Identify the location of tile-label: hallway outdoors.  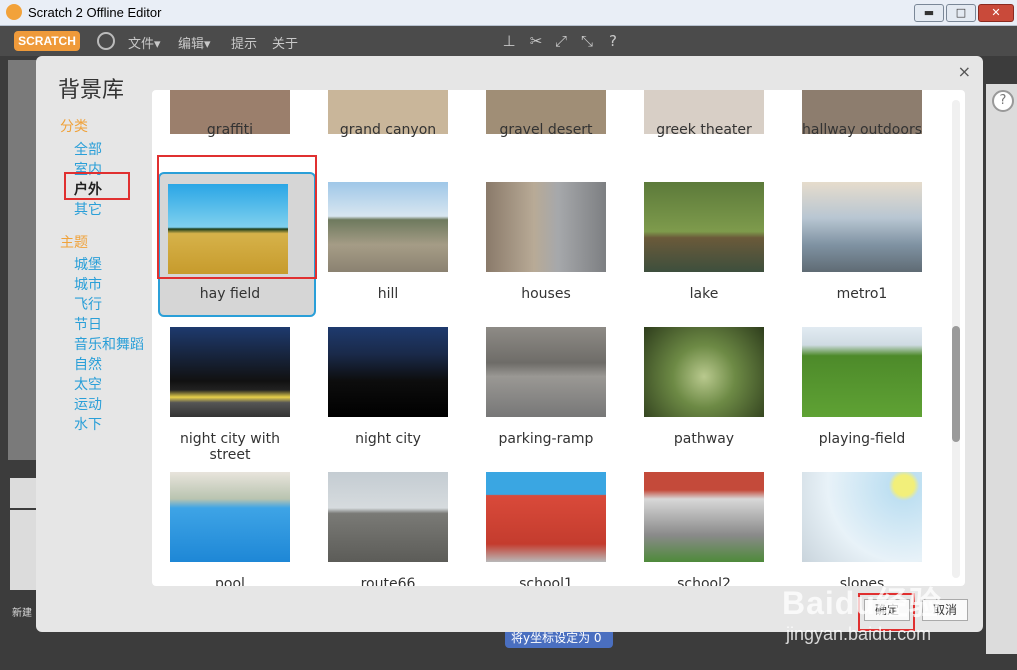
(862, 130).